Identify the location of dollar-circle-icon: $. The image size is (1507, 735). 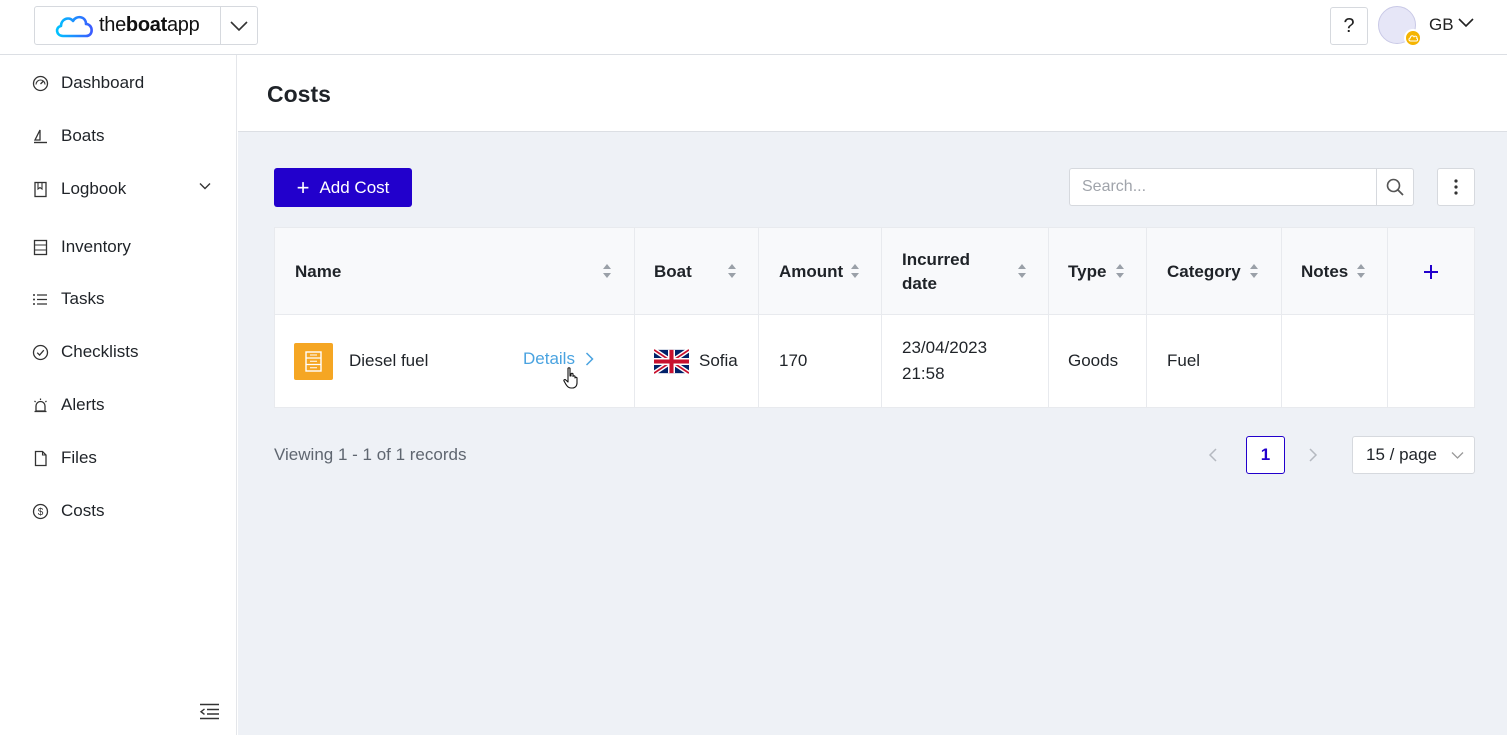
(40, 511).